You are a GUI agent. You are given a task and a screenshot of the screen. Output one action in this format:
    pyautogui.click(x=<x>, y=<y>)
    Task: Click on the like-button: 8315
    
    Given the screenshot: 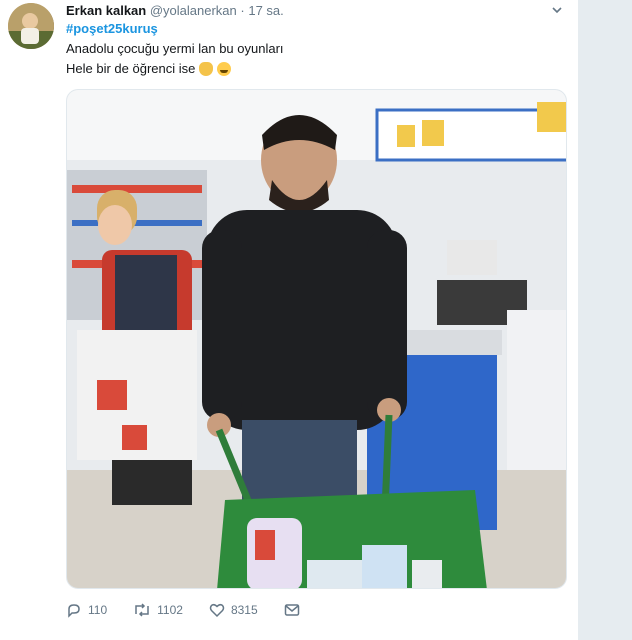 What is the action you would take?
    pyautogui.click(x=233, y=610)
    